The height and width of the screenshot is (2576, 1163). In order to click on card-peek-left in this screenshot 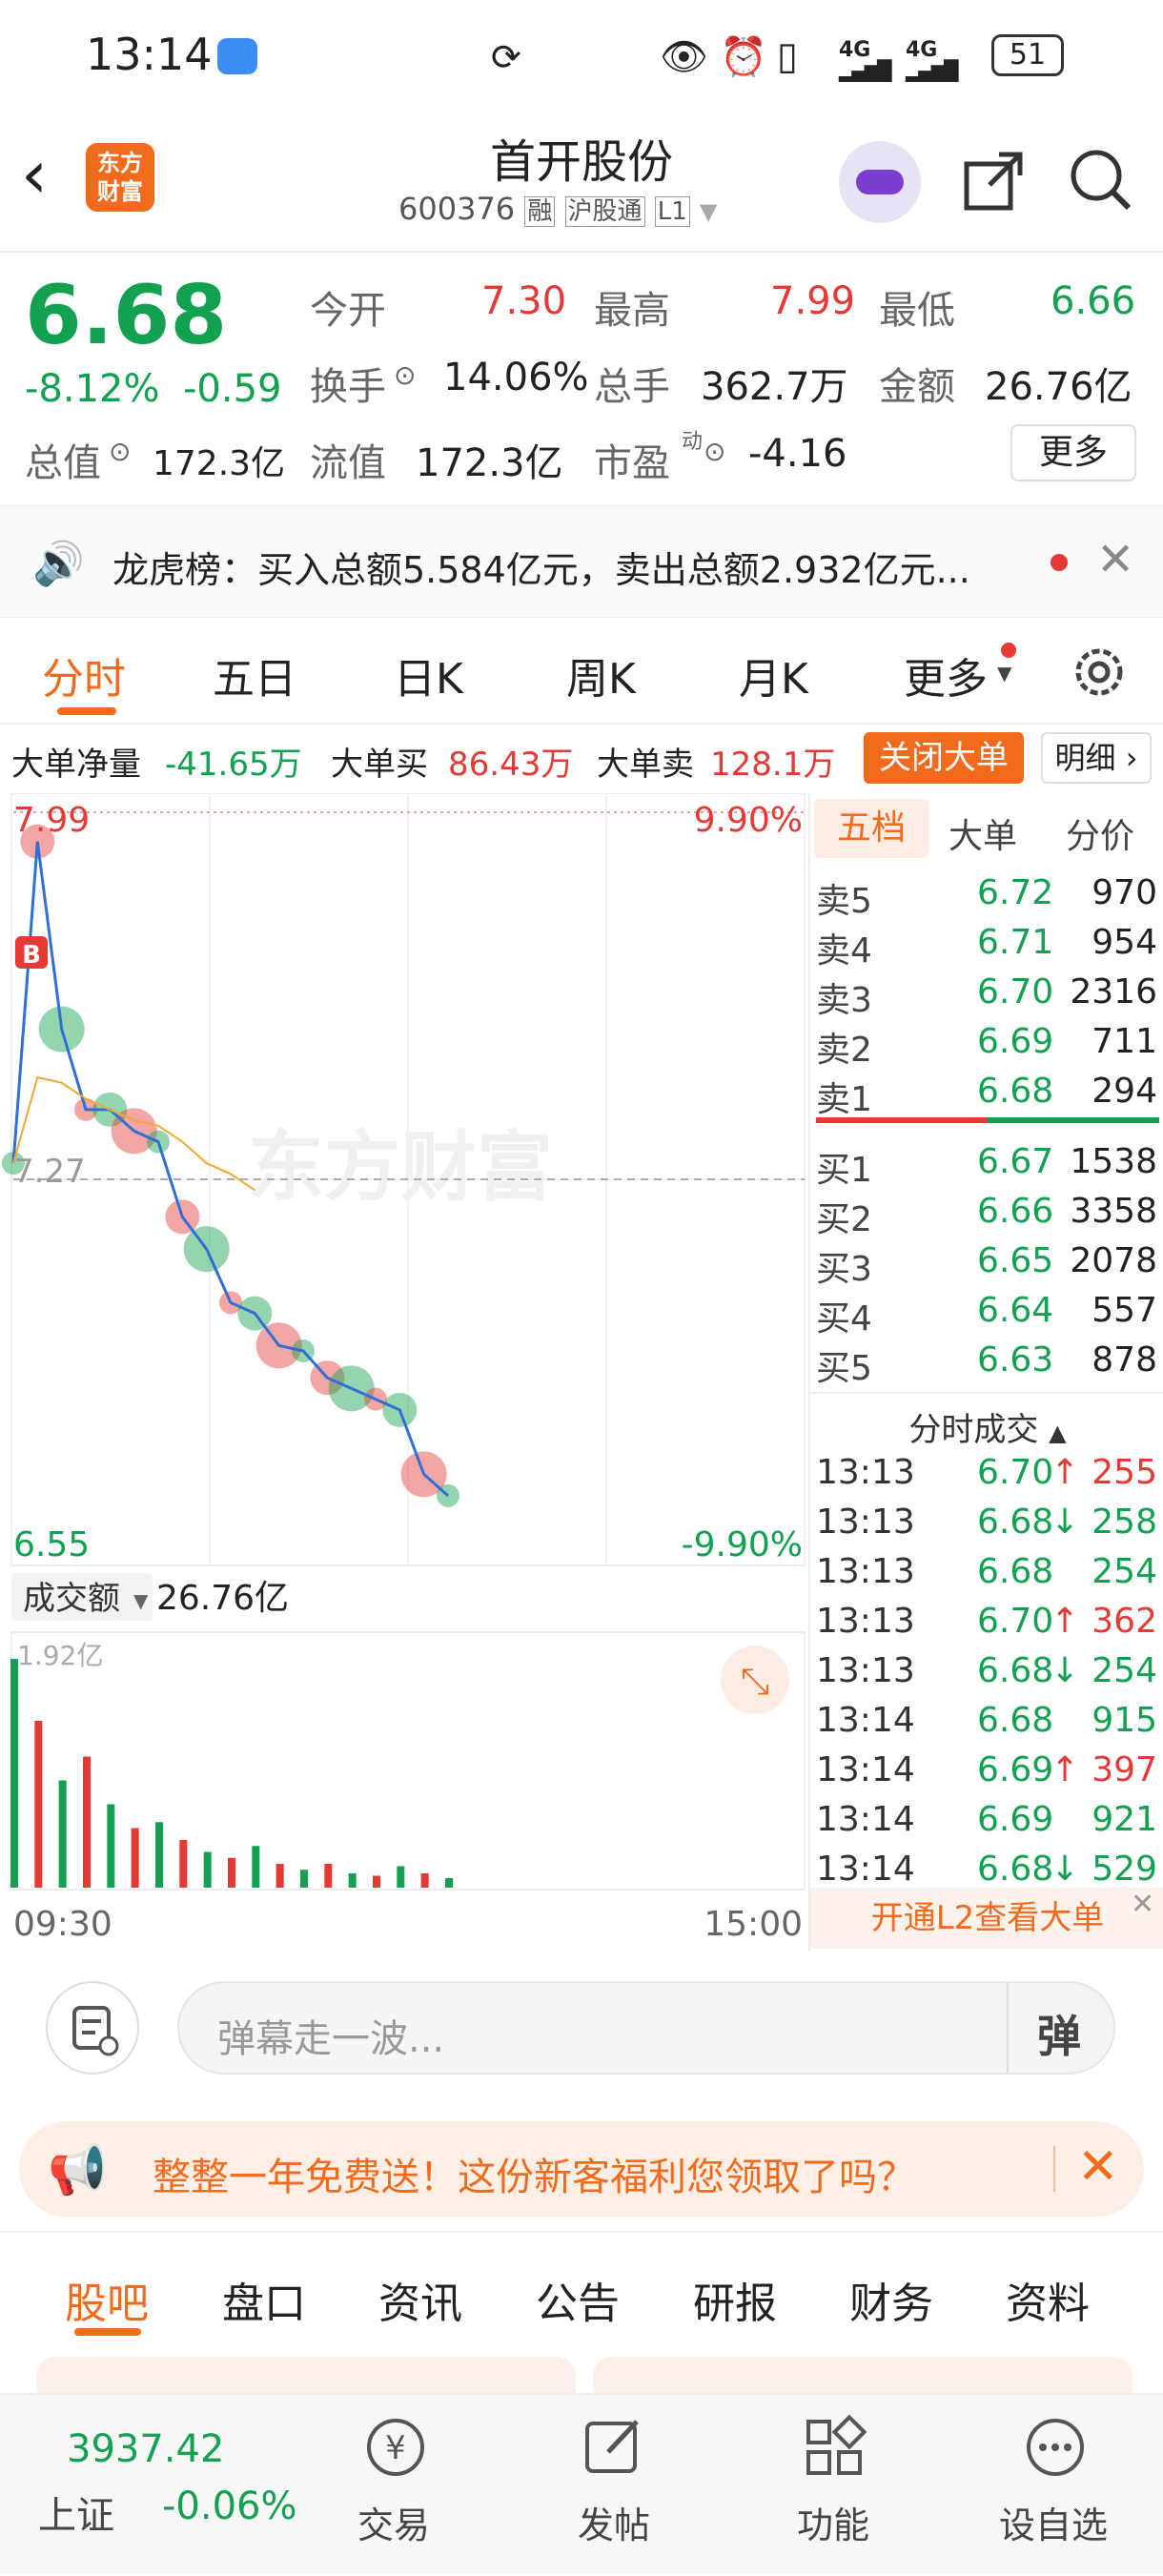, I will do `click(306, 2376)`.